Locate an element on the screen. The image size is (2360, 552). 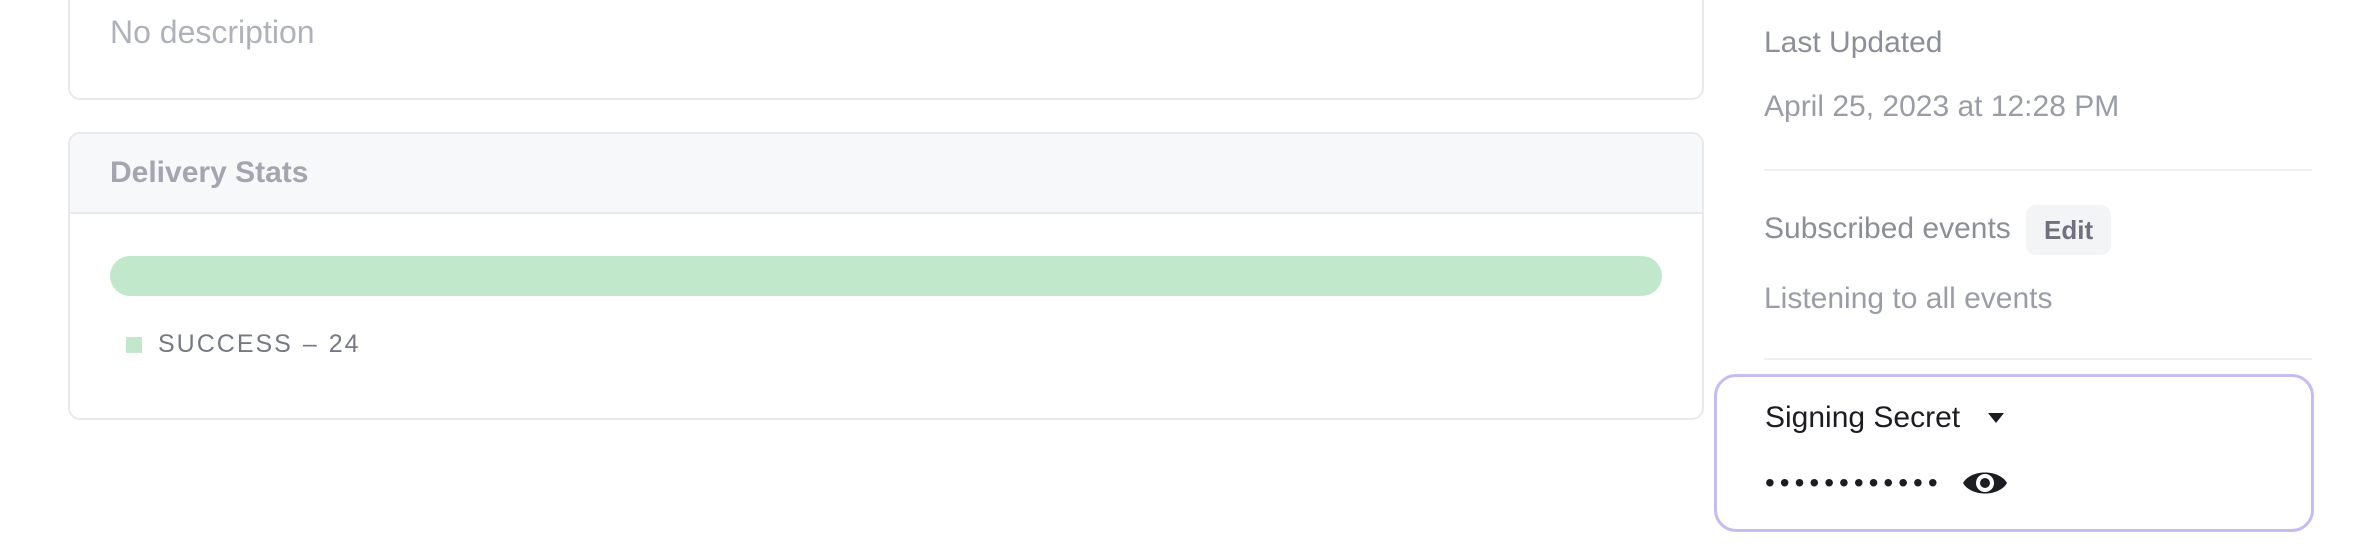
success-swatch is located at coordinates (134, 344).